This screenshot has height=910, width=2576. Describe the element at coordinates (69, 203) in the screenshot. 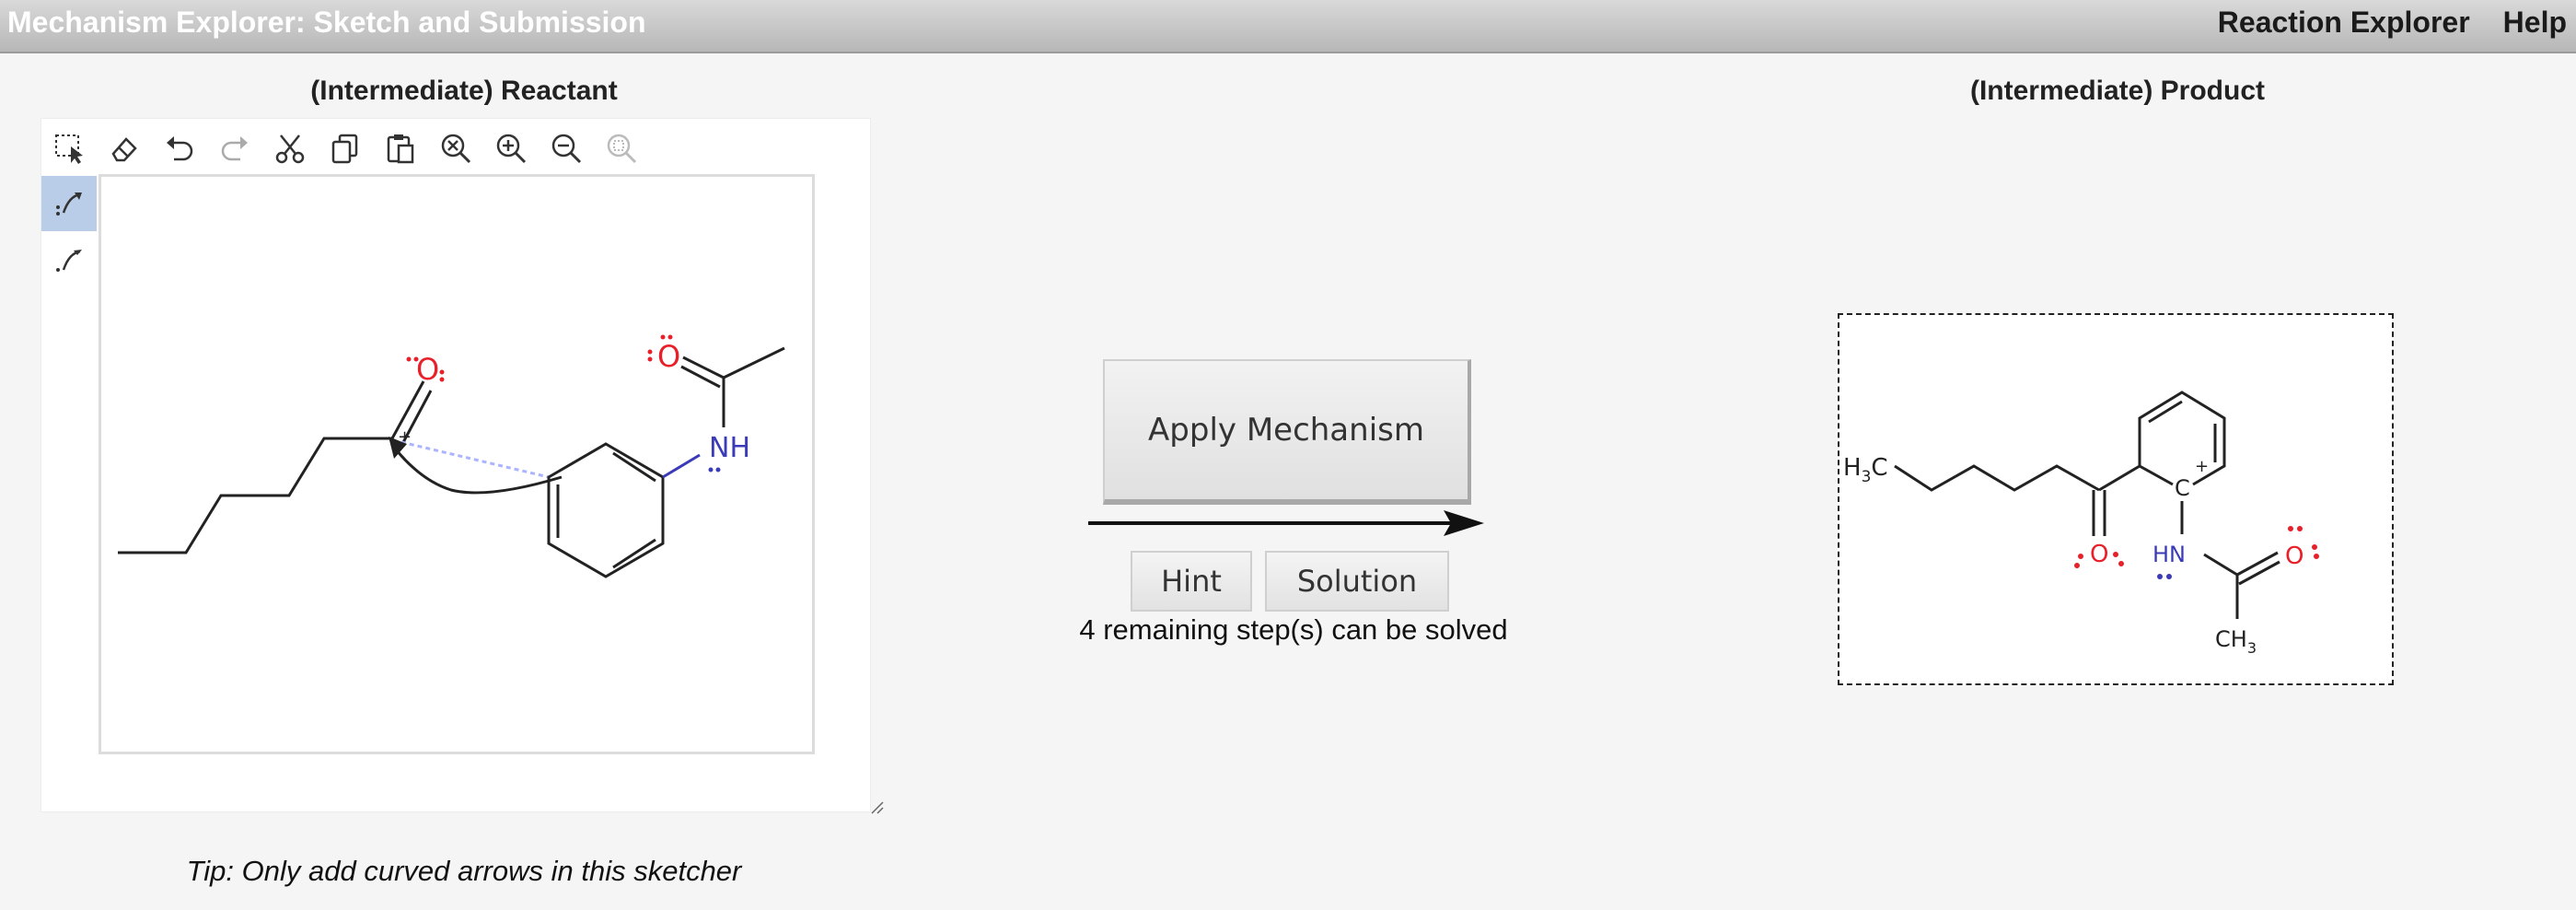

I see `electron-pair-arrow-icon` at that location.